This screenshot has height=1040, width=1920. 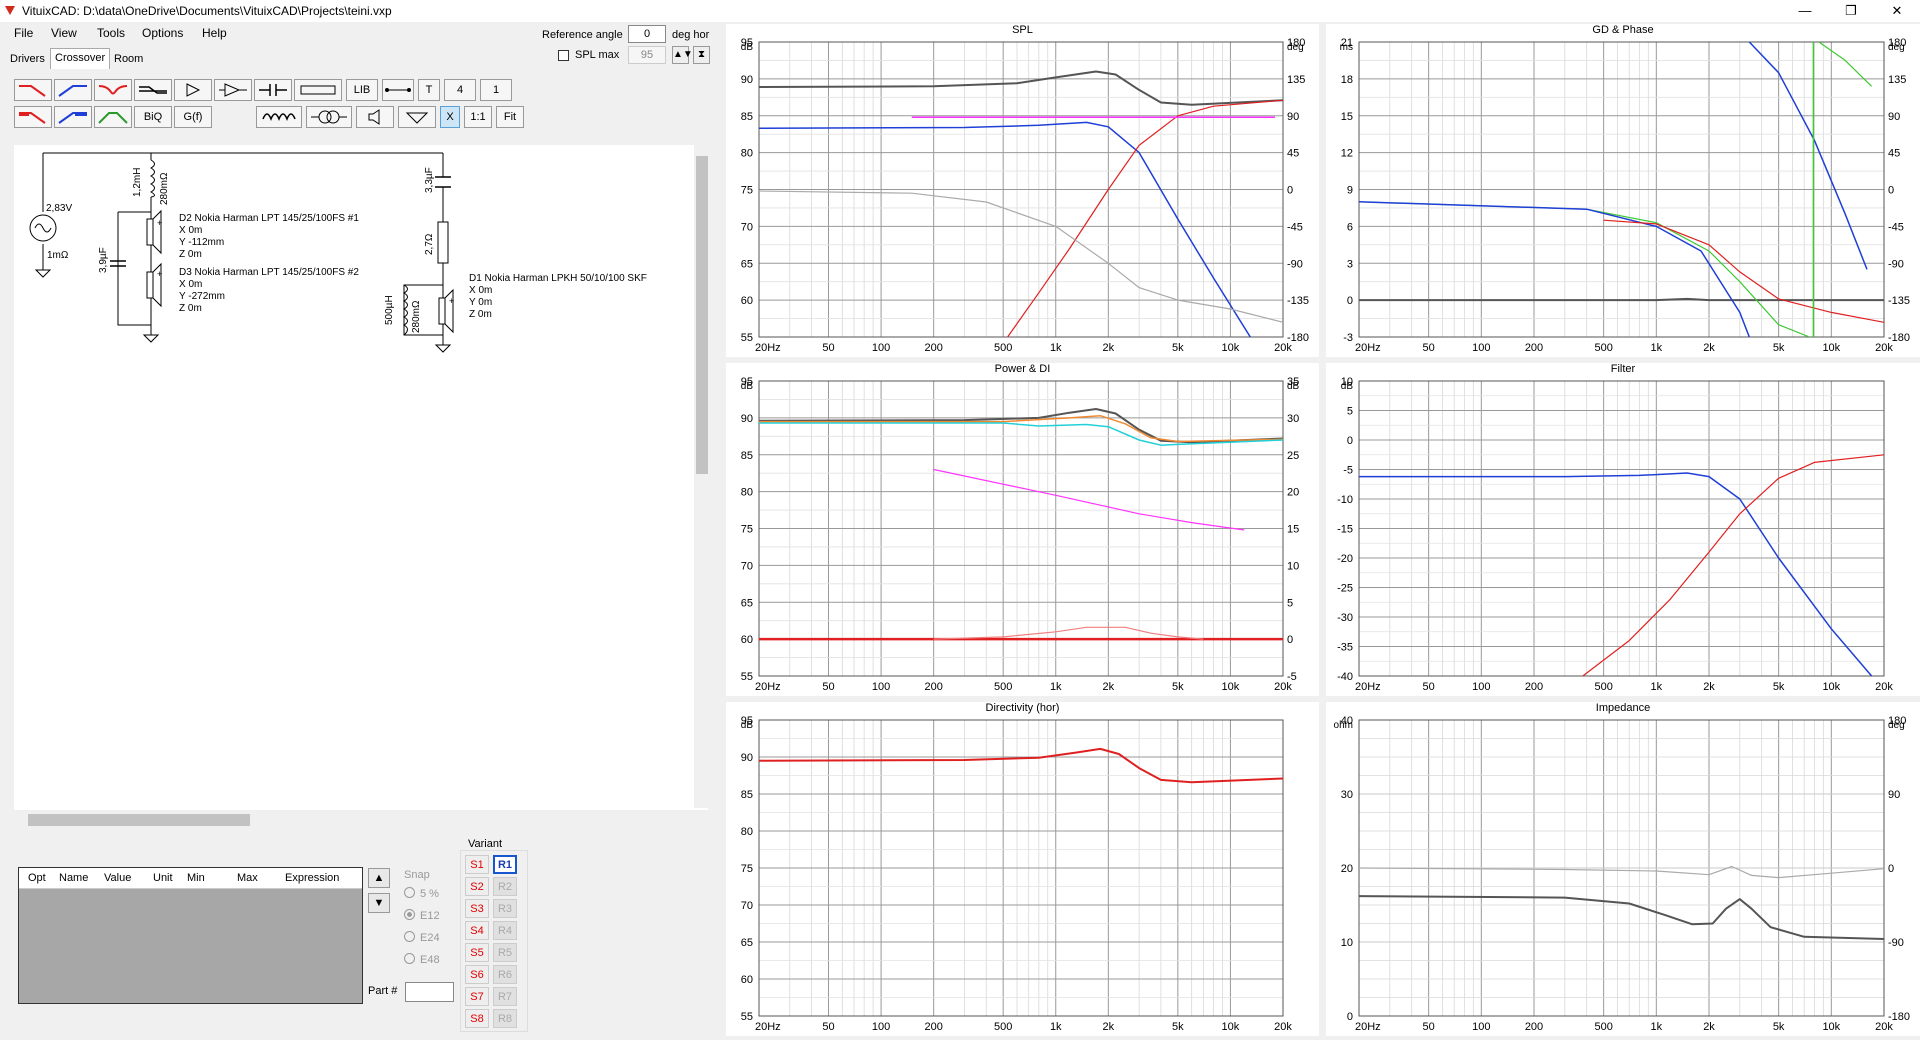 I want to click on variant-s4-button: S4, so click(x=477, y=930).